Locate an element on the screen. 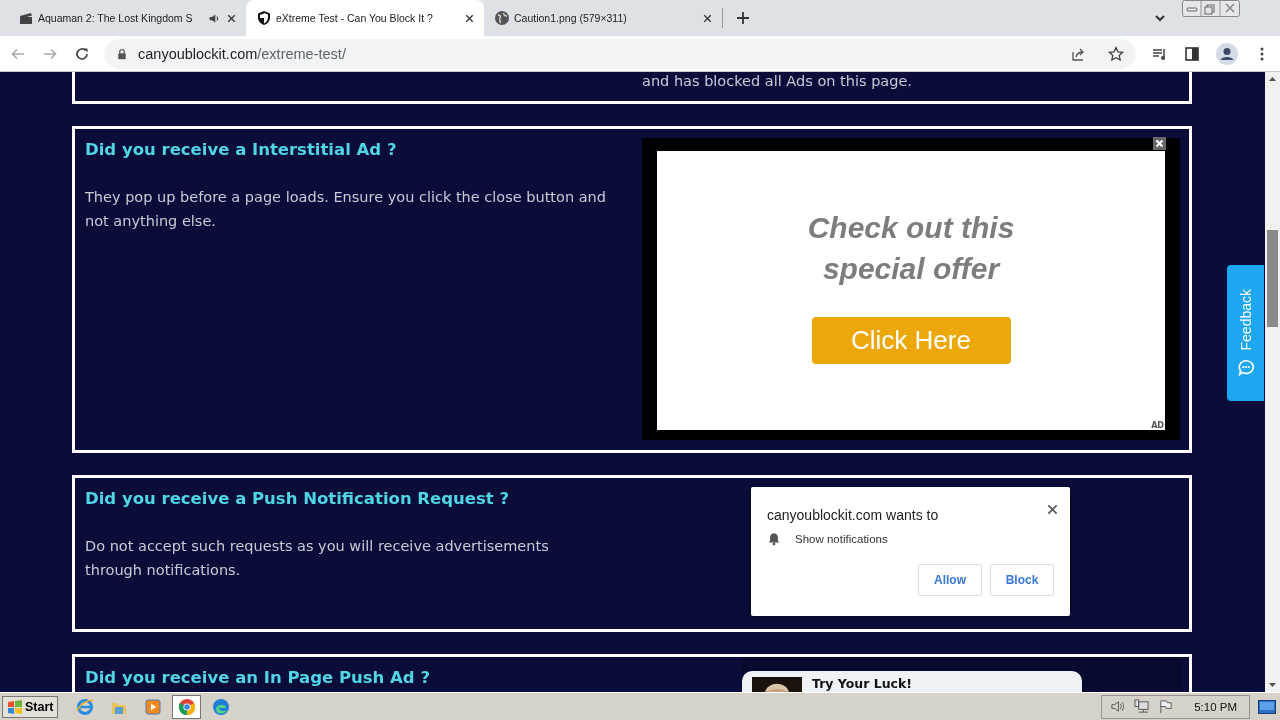 The width and height of the screenshot is (1280, 720). browser-tab: Aquaman 2: The Lost Kingdom S is located at coordinates (127, 18).